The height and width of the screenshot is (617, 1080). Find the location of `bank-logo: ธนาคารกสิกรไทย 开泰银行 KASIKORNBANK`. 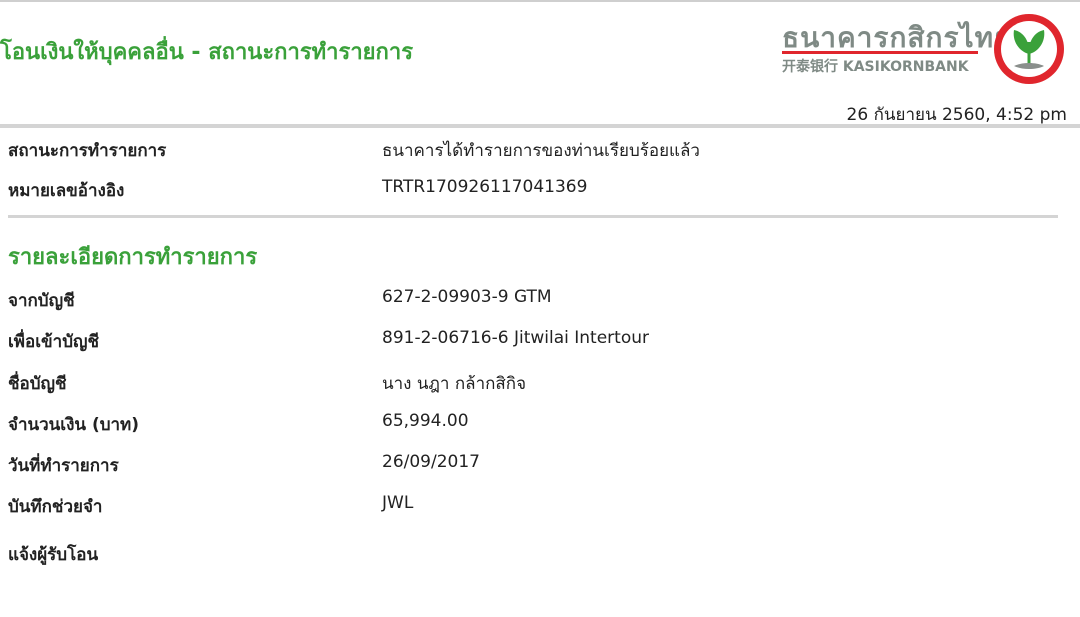

bank-logo: ธนาคารกสิกรไทย 开泰银行 KASIKORNBANK is located at coordinates (924, 50).